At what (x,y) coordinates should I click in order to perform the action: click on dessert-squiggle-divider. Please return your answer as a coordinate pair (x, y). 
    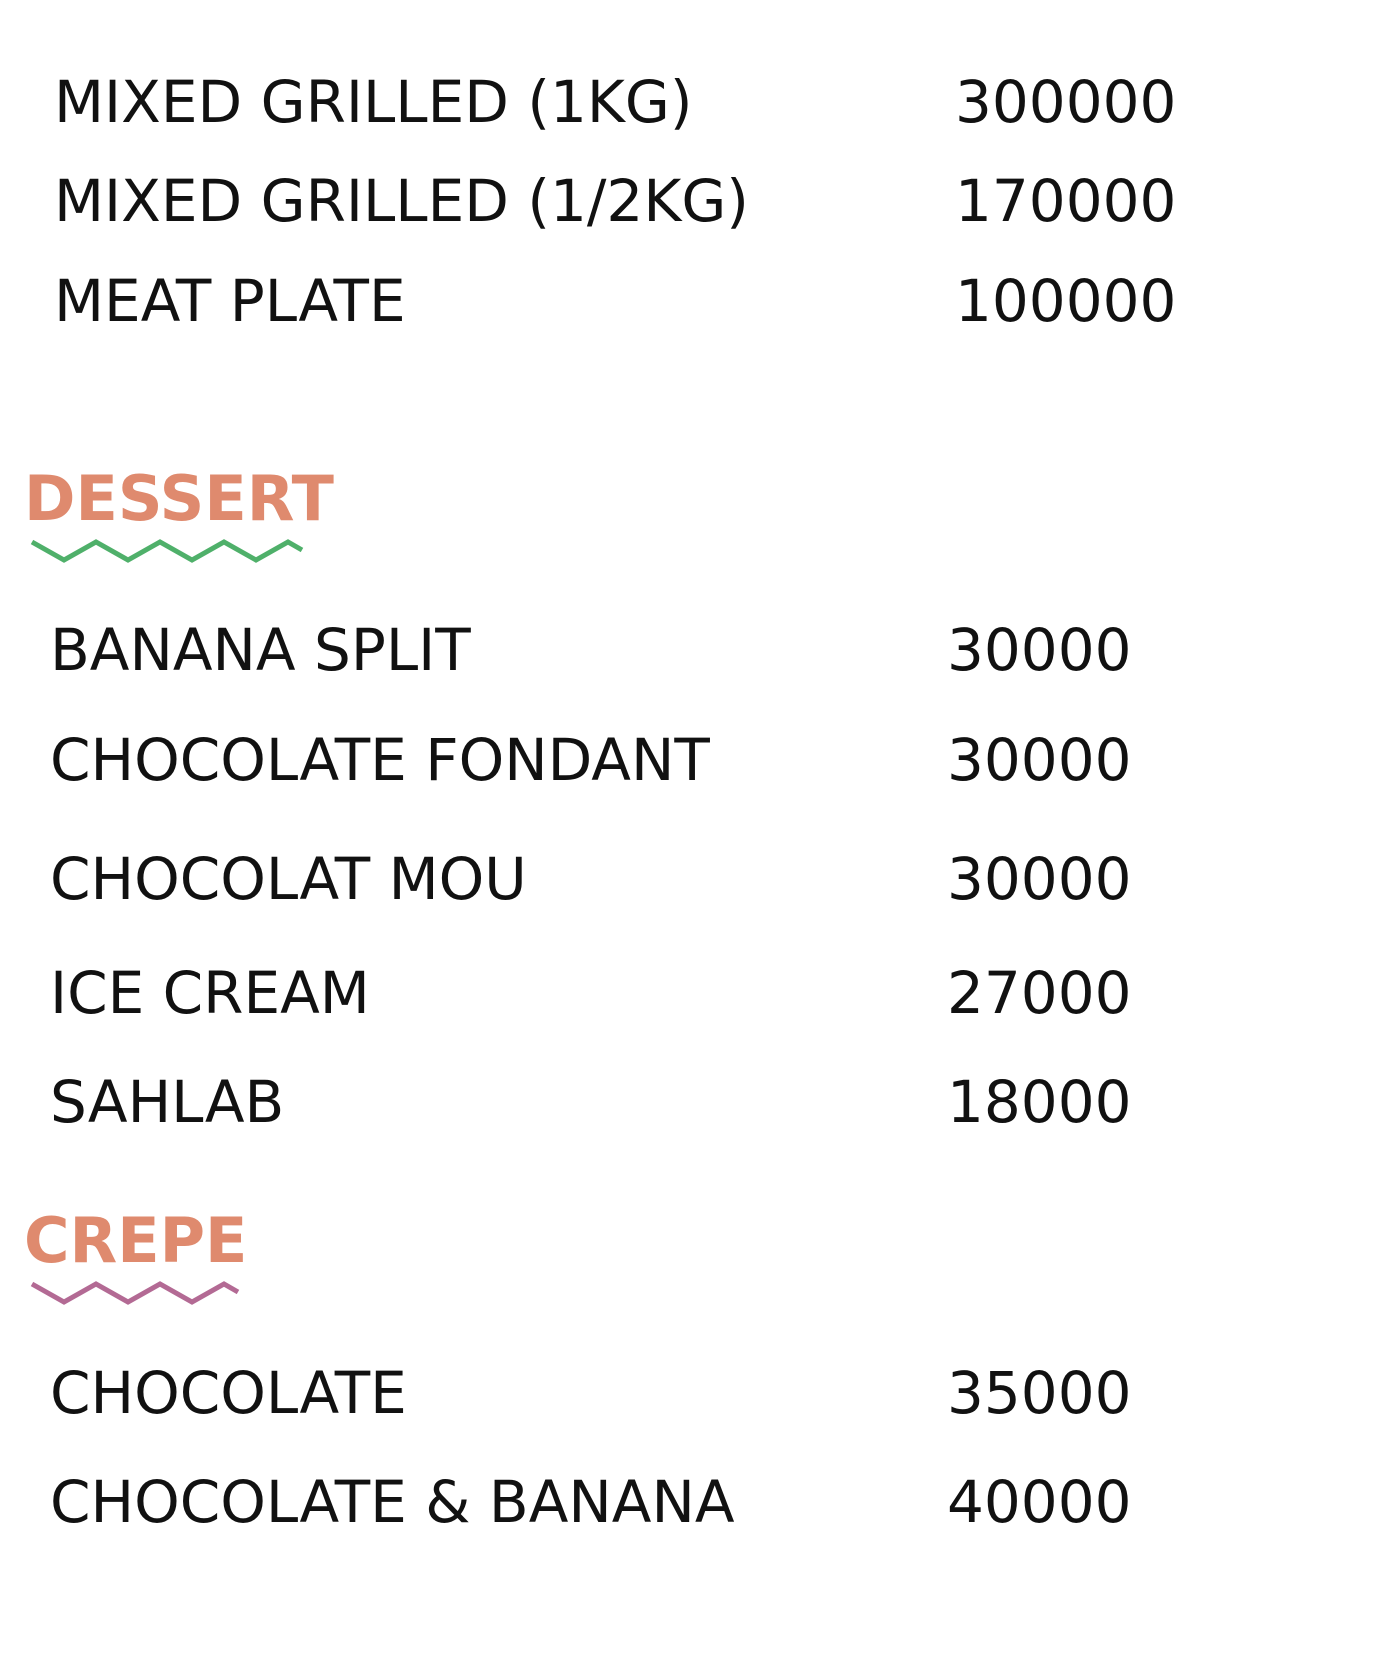
    Looking at the image, I should click on (167, 551).